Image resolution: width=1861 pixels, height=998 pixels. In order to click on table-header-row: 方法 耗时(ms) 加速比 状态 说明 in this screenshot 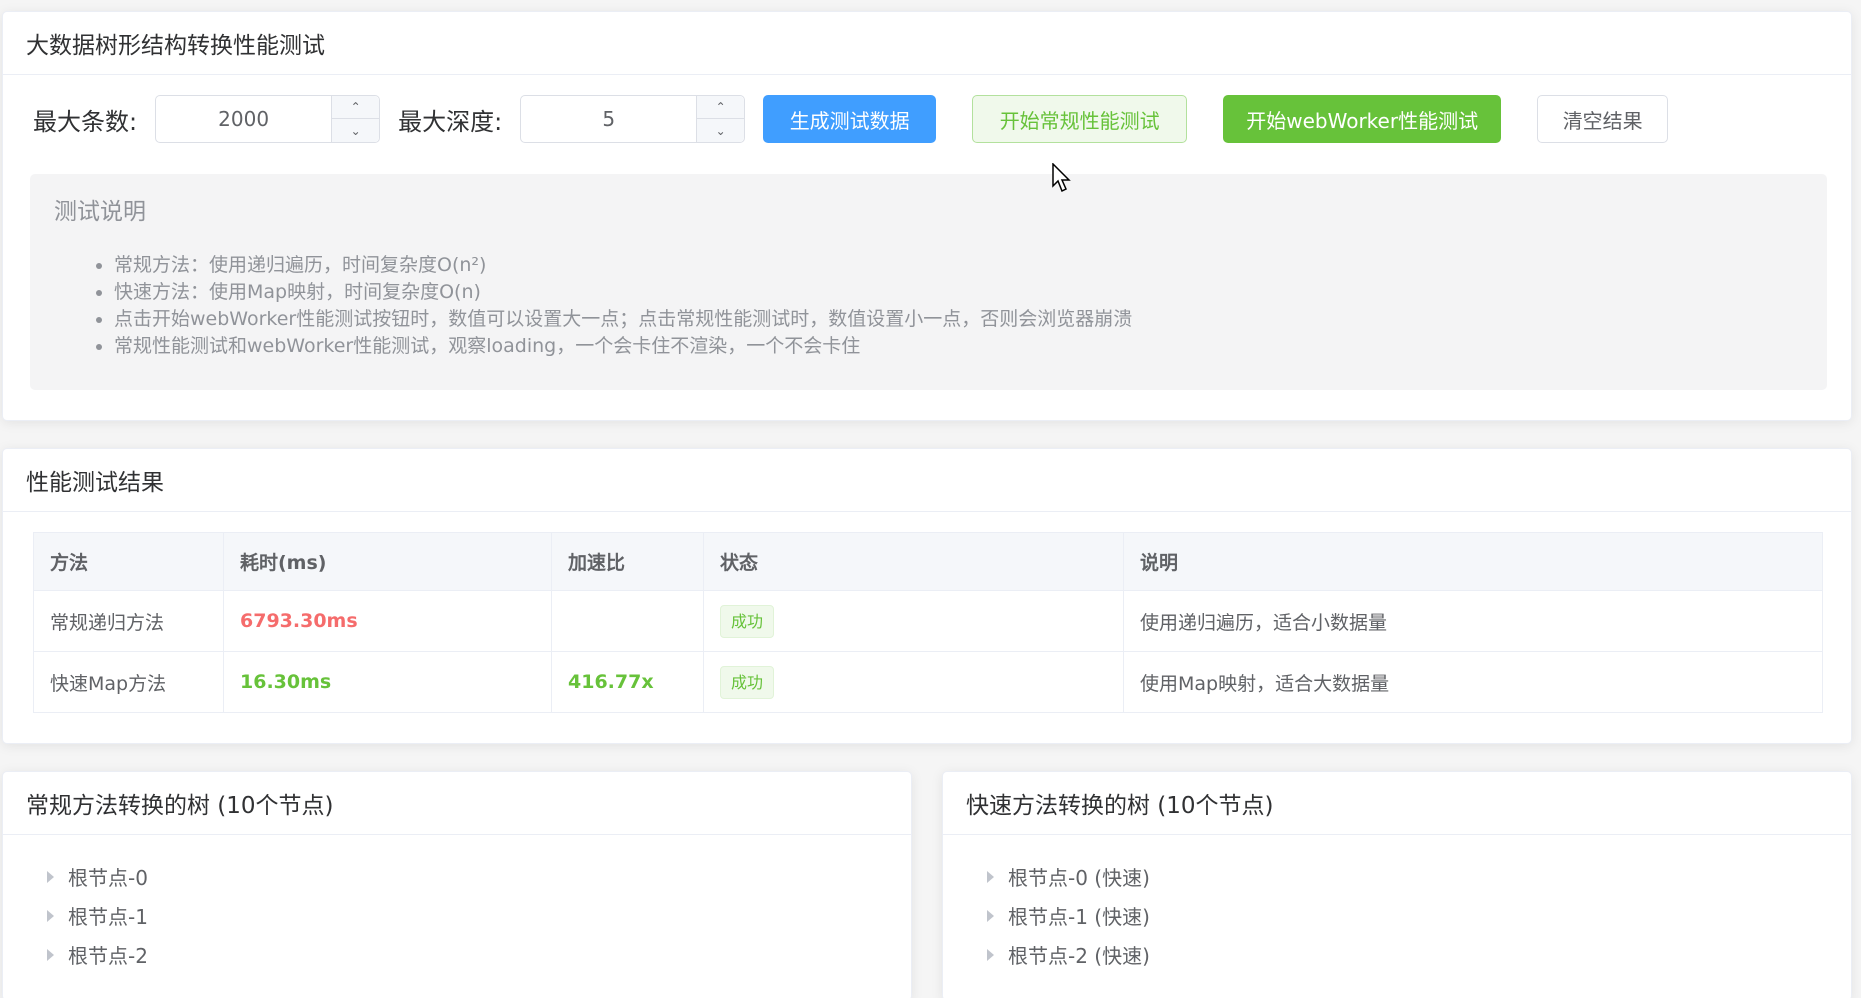, I will do `click(928, 561)`.